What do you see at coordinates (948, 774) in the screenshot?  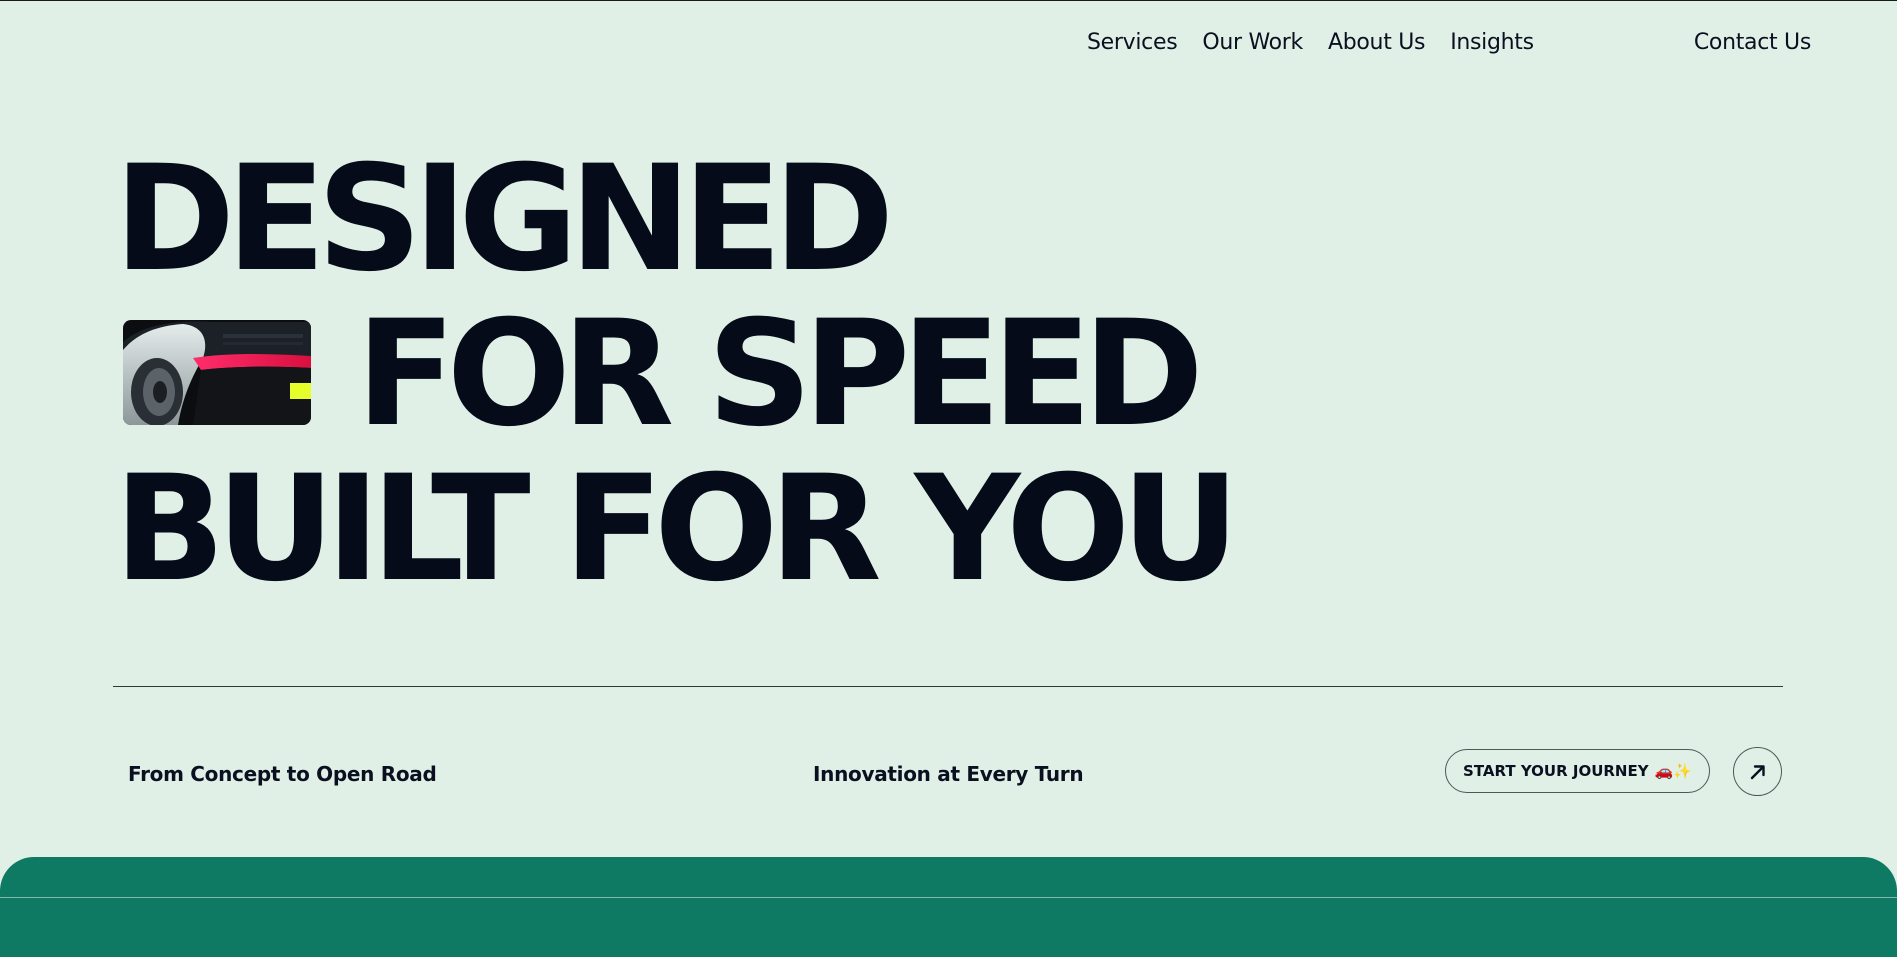 I see `tagline-center: Innovation at Every Turn` at bounding box center [948, 774].